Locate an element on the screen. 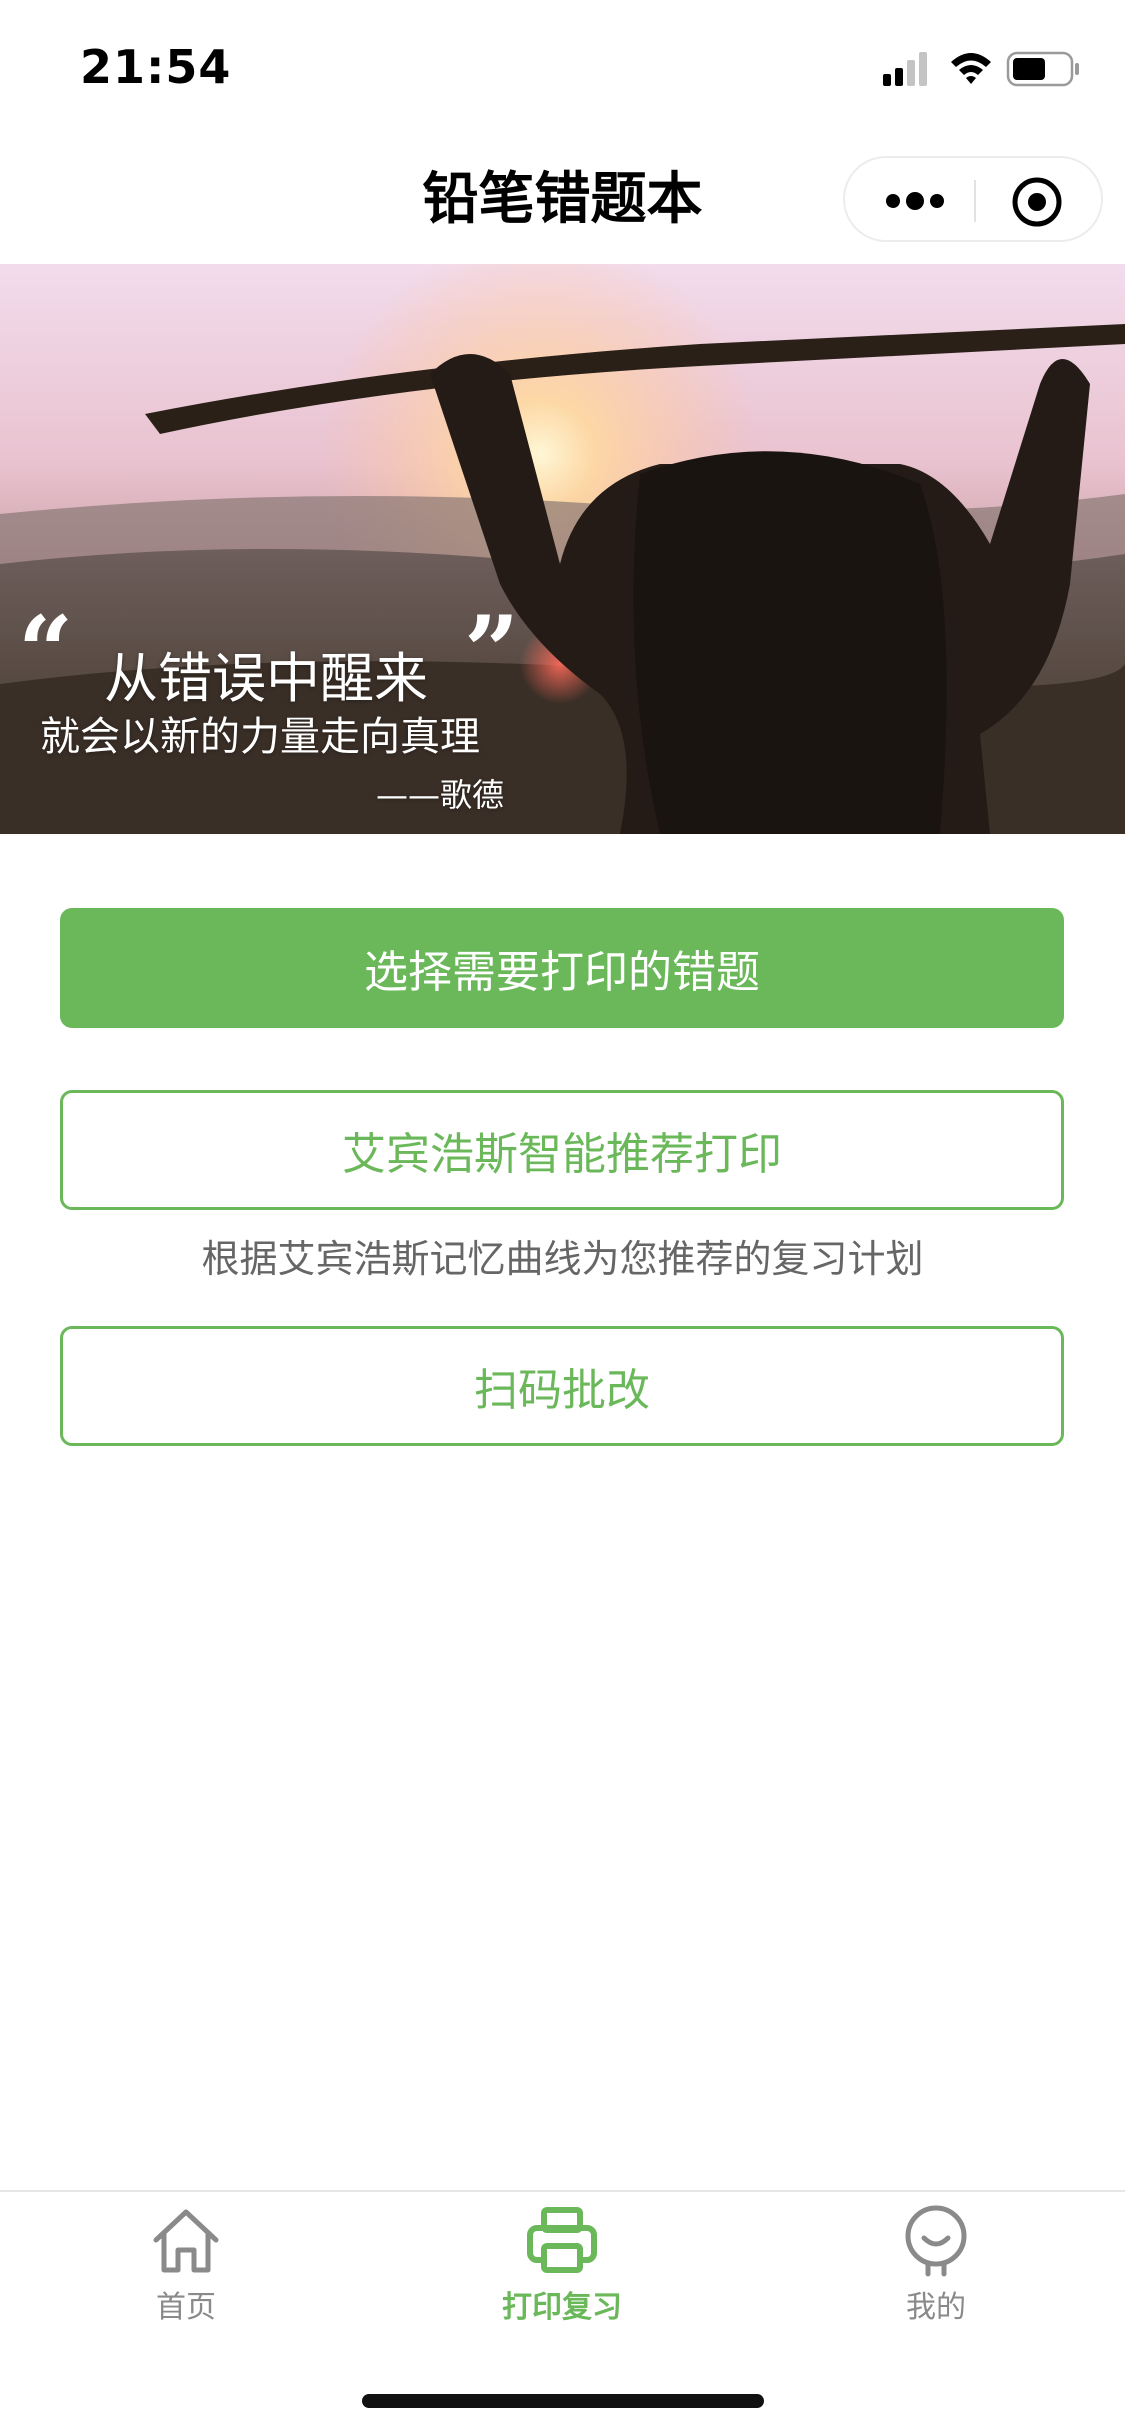  status-time: 21:54 is located at coordinates (156, 67).